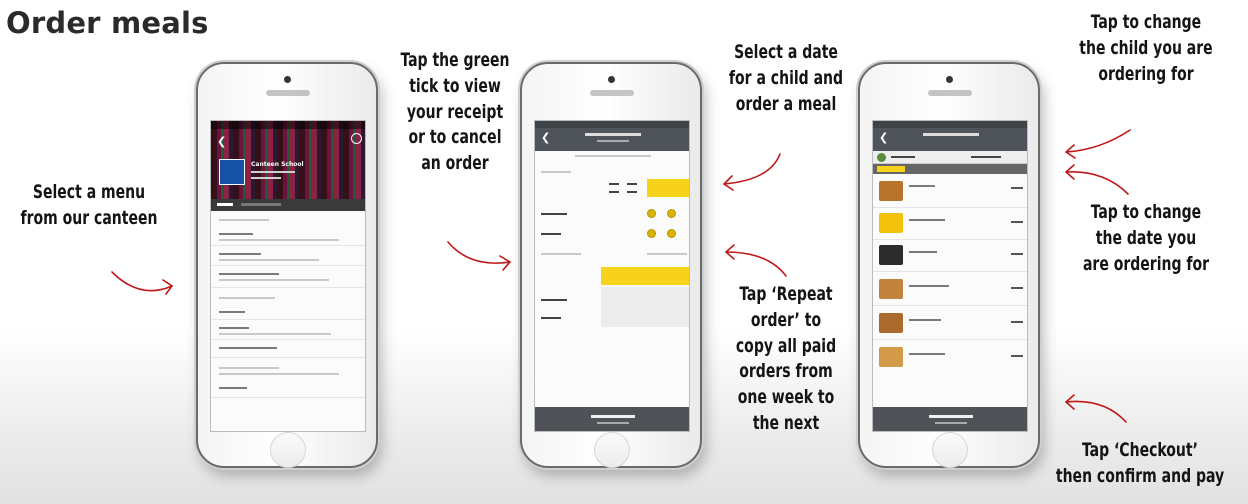 The width and height of the screenshot is (1248, 504). Describe the element at coordinates (142, 283) in the screenshot. I see `arrow-select-menu` at that location.